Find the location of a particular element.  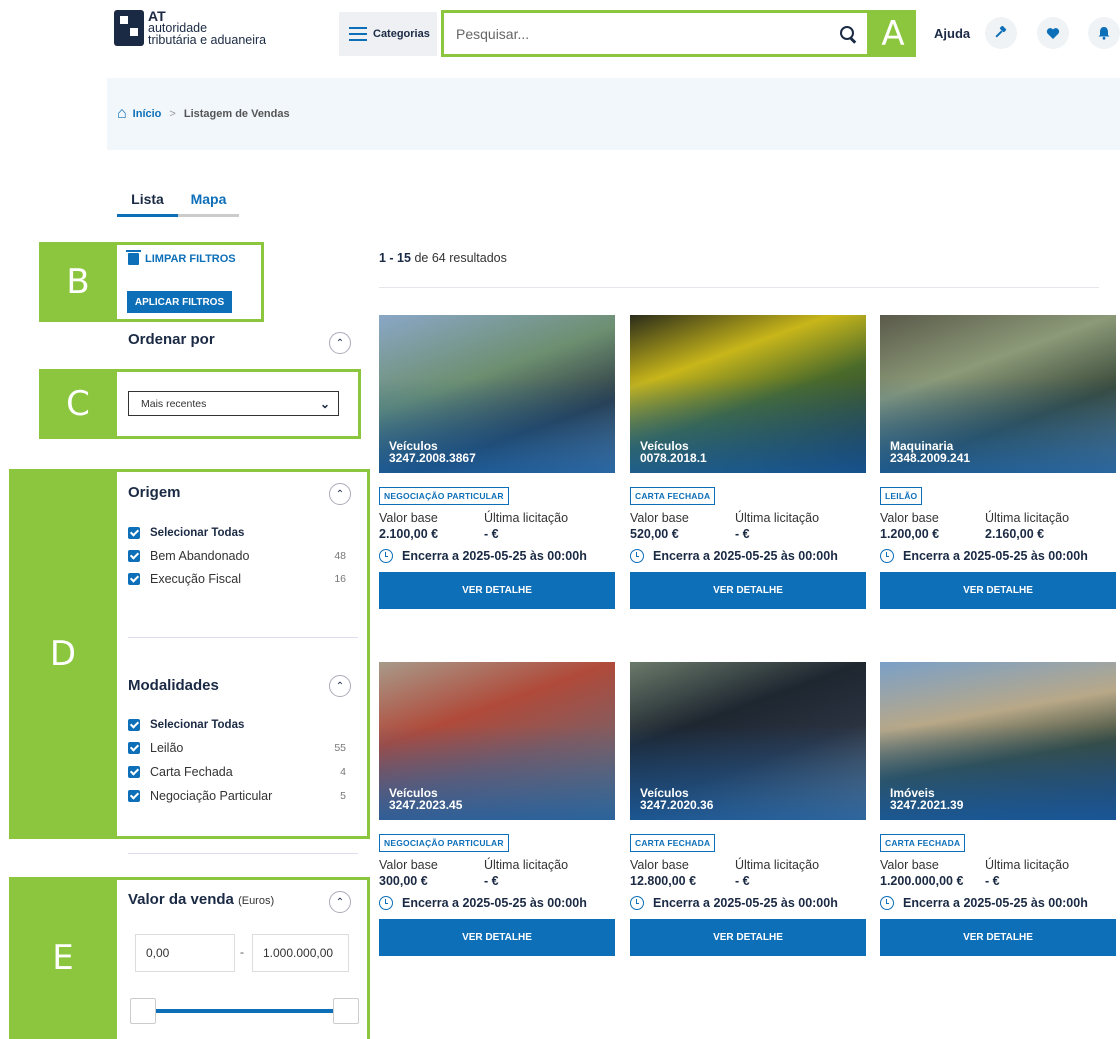

listing-caption: Veículos 3247.2008.3867 is located at coordinates (432, 452).